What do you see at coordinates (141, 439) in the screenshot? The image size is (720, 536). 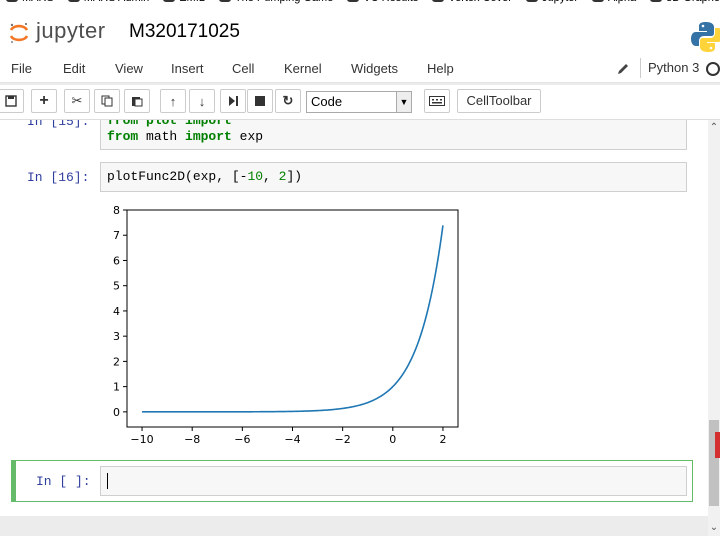 I see `x-tick-label: −10` at bounding box center [141, 439].